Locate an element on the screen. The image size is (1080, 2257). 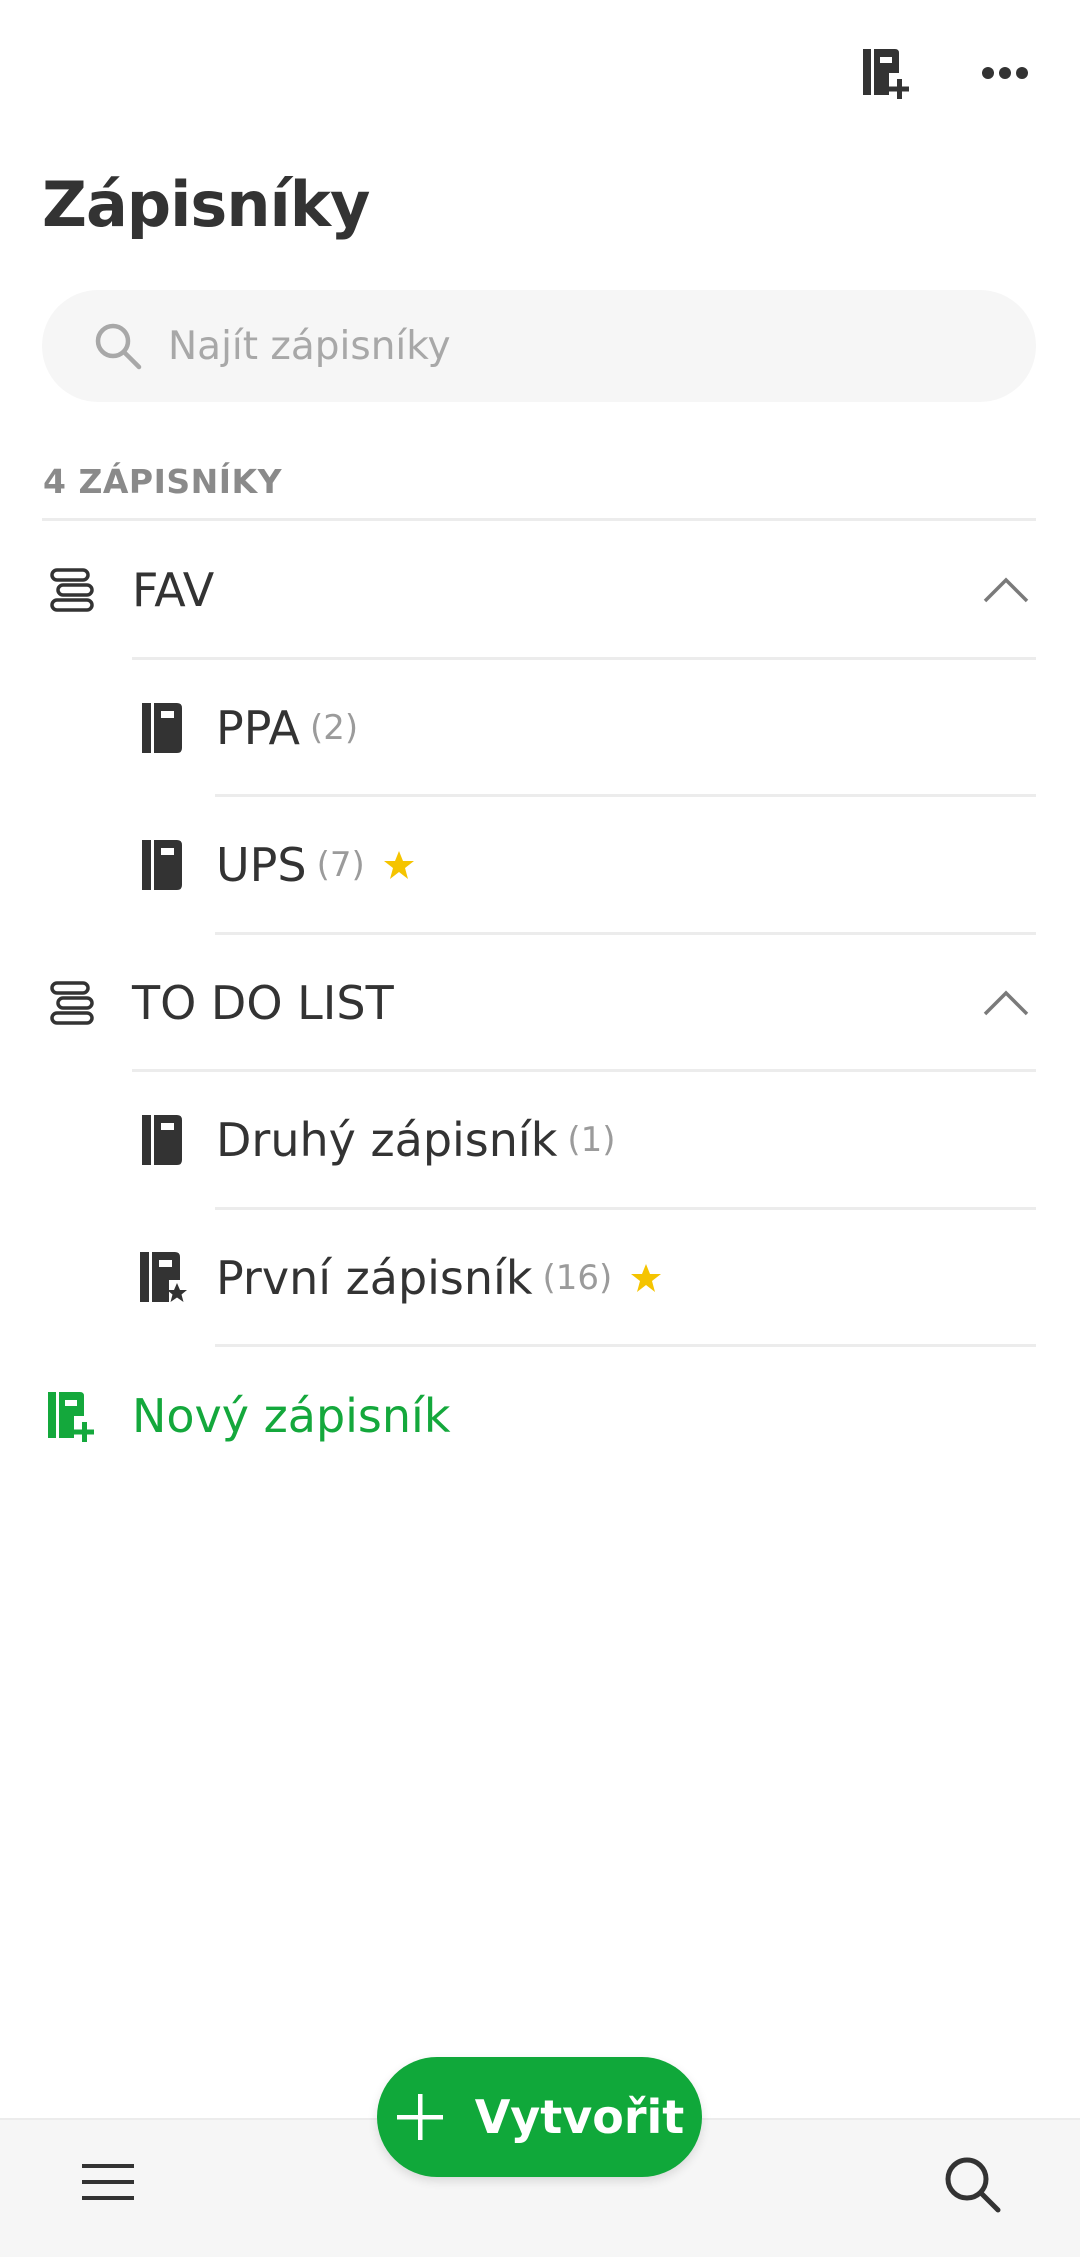
notebook-label: UPS is located at coordinates (261, 865).